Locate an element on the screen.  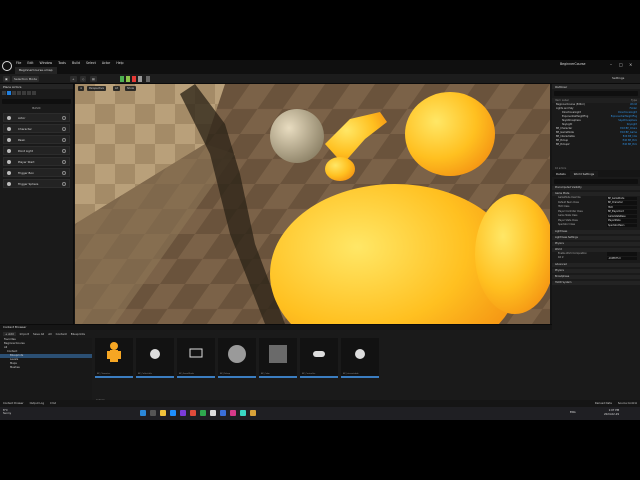
tab-world-settings: World Settings is located at coordinates (584, 174).